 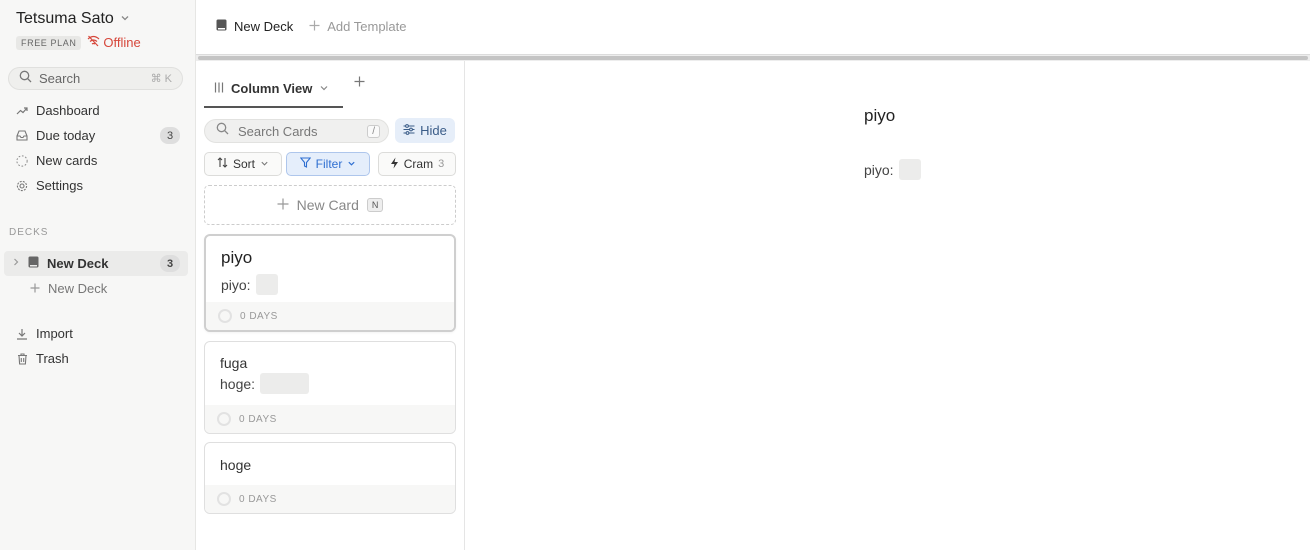 I want to click on card-field-label: hoge:, so click(x=238, y=383).